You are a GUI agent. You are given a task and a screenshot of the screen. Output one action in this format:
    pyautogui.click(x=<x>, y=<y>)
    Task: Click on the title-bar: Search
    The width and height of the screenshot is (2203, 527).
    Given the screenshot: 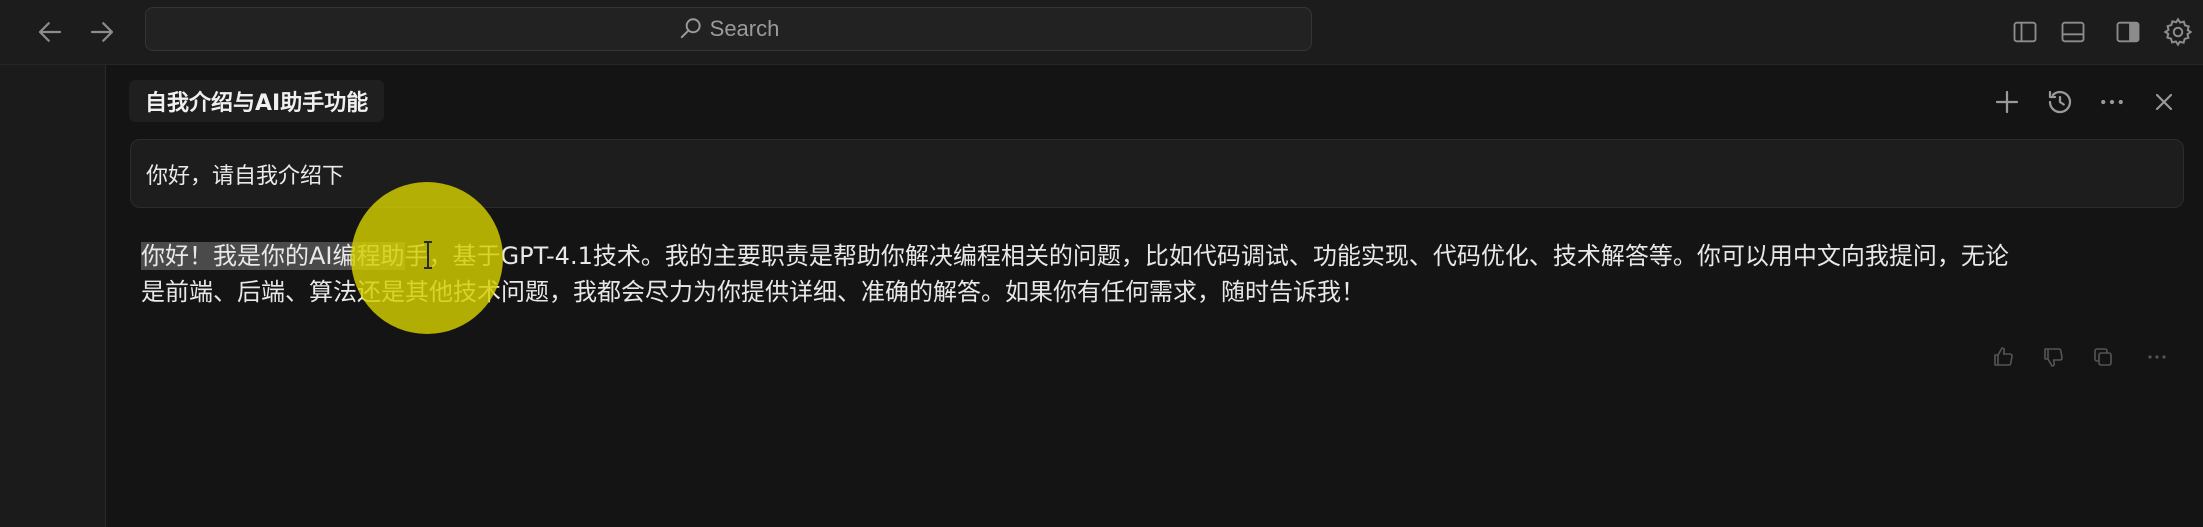 What is the action you would take?
    pyautogui.click(x=1101, y=32)
    